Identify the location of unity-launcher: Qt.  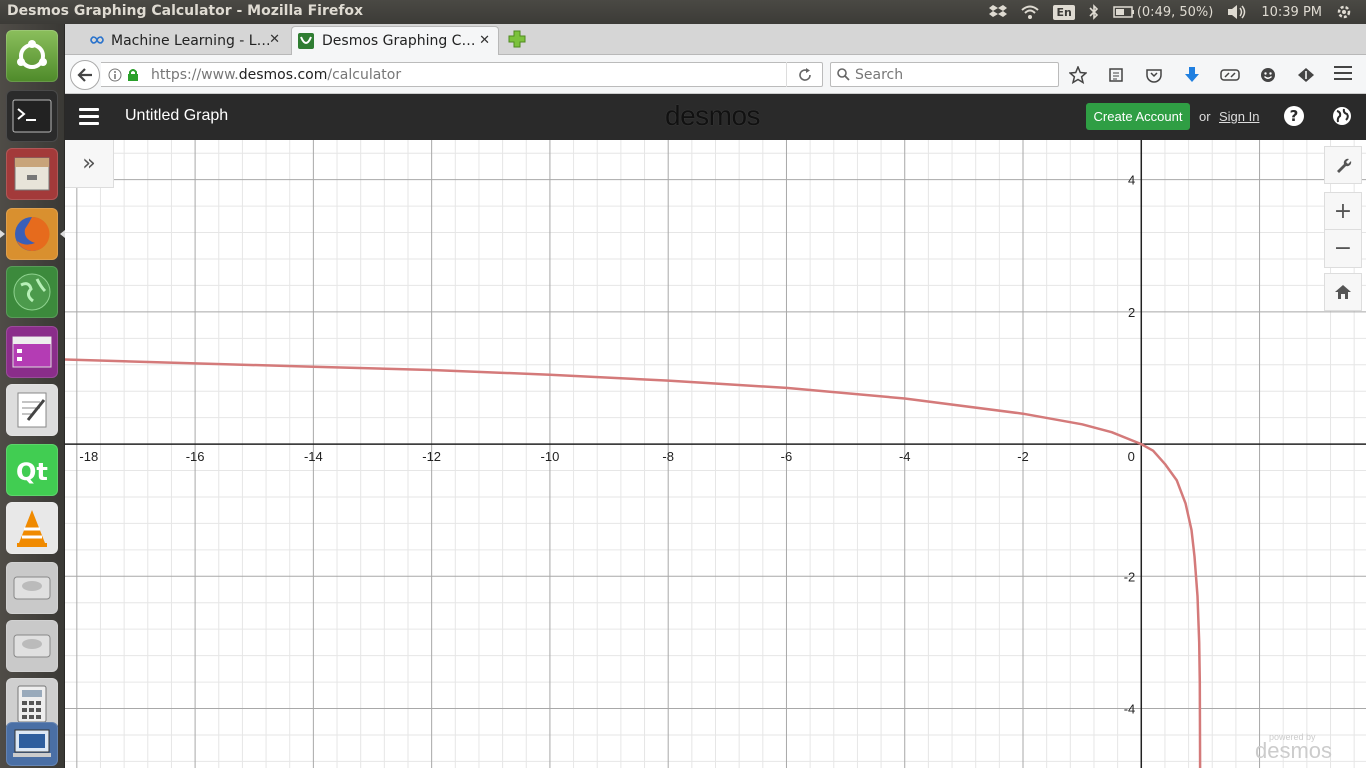
(32, 396).